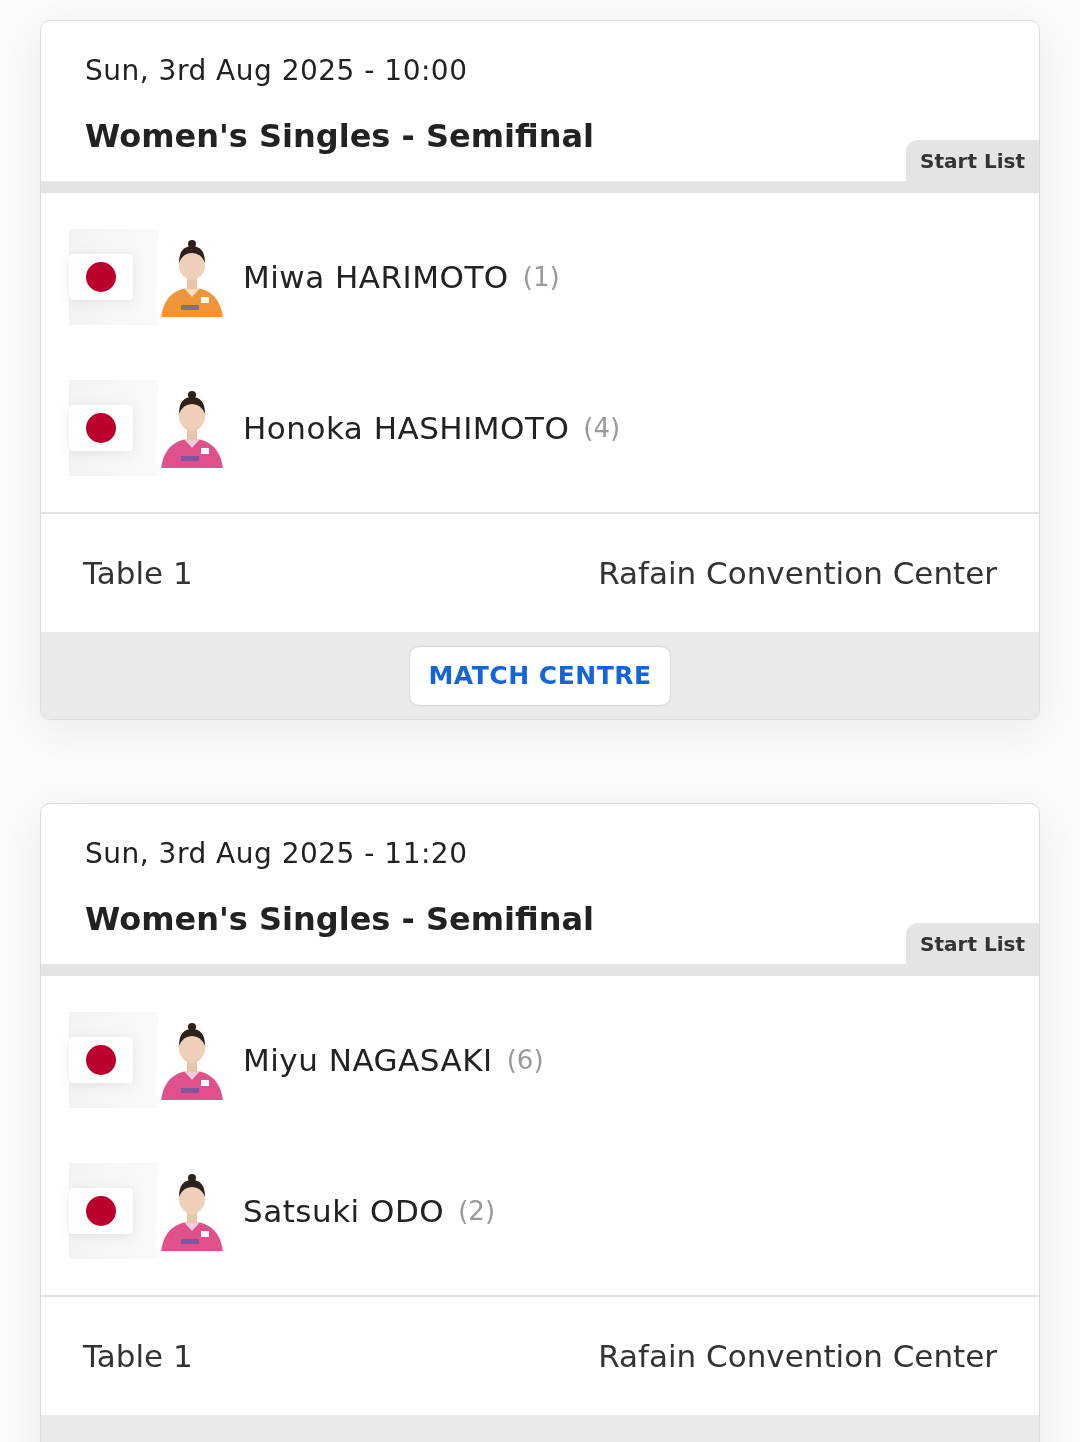 The width and height of the screenshot is (1080, 1442). I want to click on seed-number: (6), so click(525, 1060).